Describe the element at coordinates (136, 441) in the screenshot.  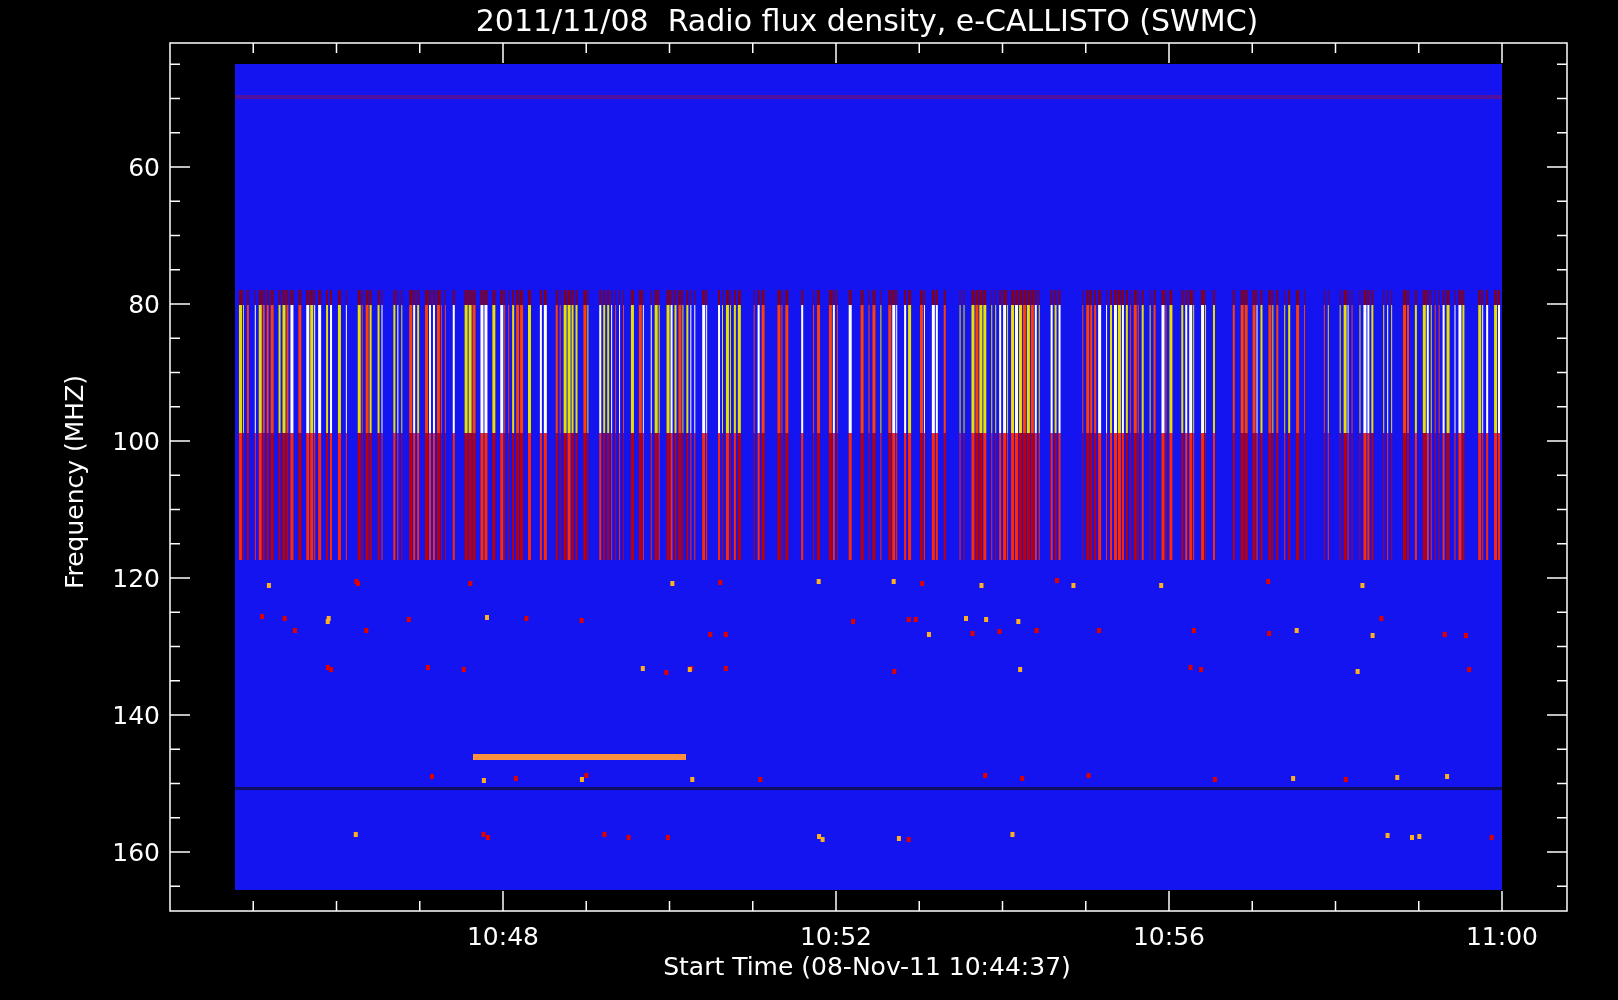
I see `y-tick-label: 100` at that location.